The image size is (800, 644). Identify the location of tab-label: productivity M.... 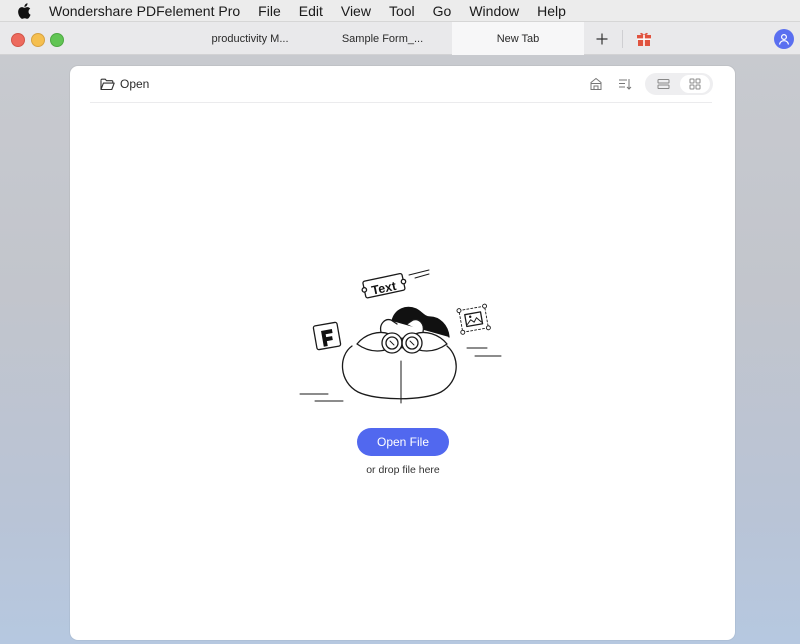
(250, 38).